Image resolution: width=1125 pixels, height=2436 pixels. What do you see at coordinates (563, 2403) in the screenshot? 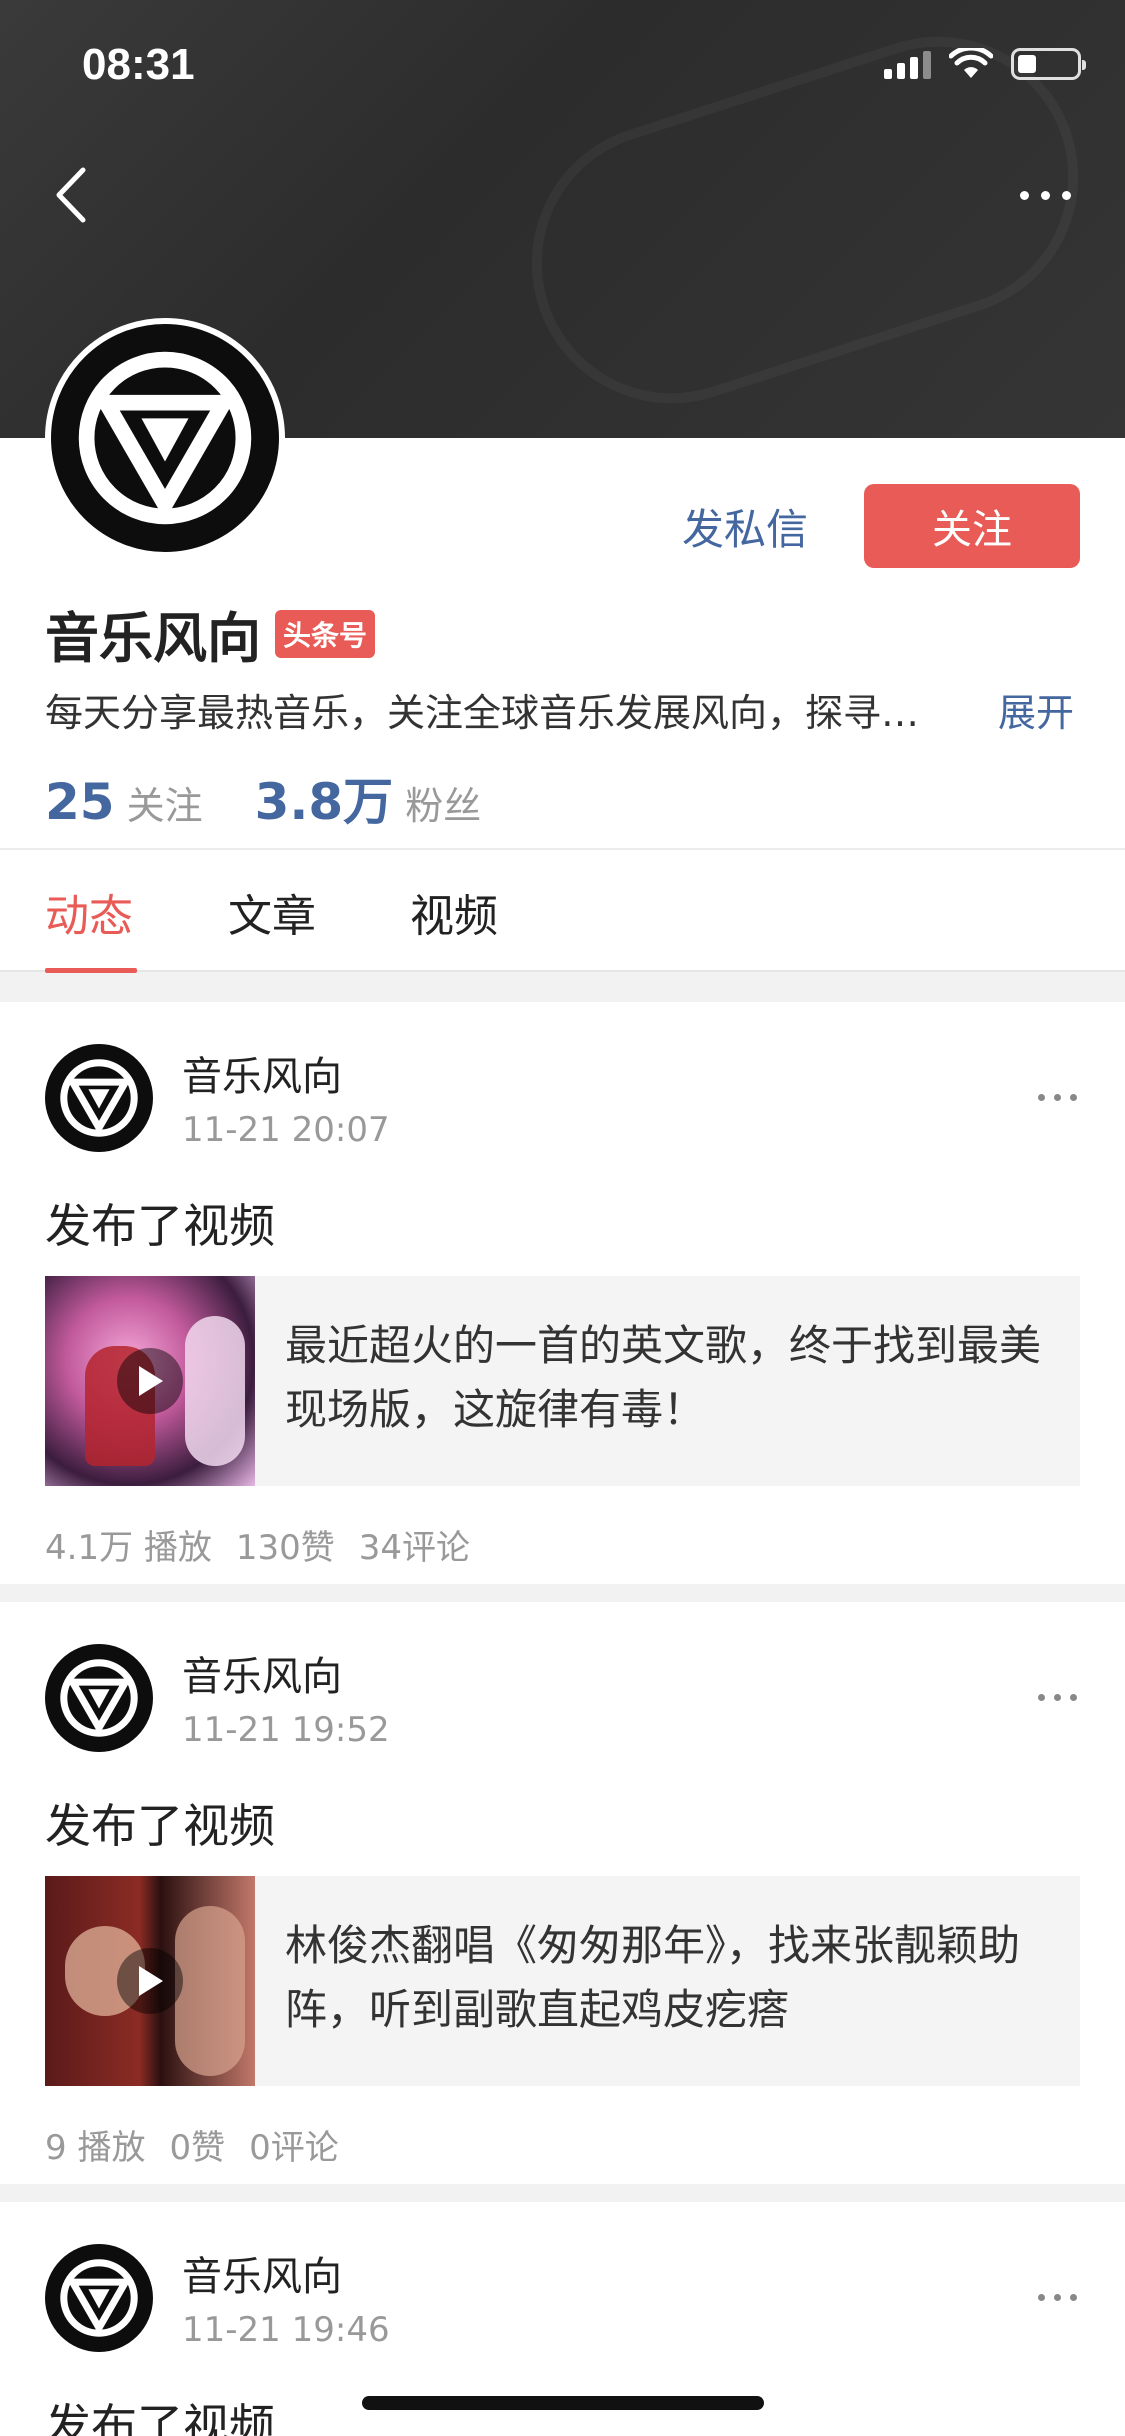
I see `home-indicator` at bounding box center [563, 2403].